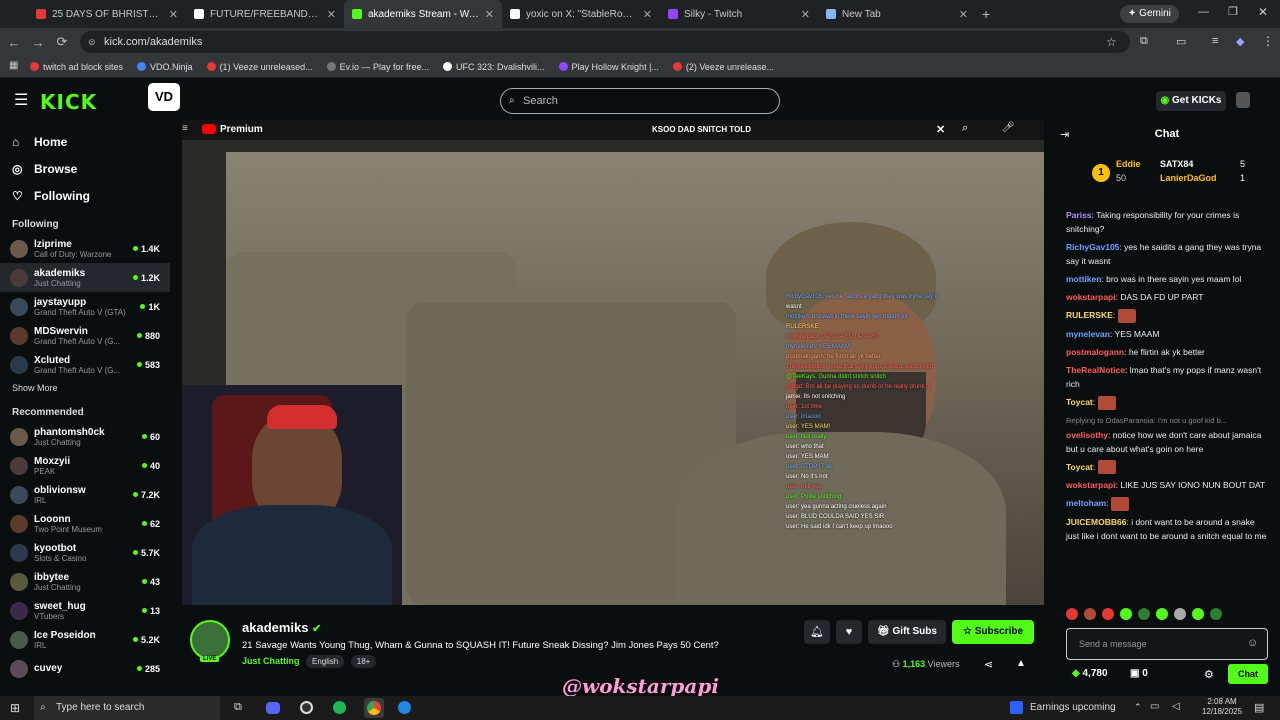 Image resolution: width=1280 pixels, height=720 pixels. I want to click on chat-username: postmalogann, so click(1095, 352).